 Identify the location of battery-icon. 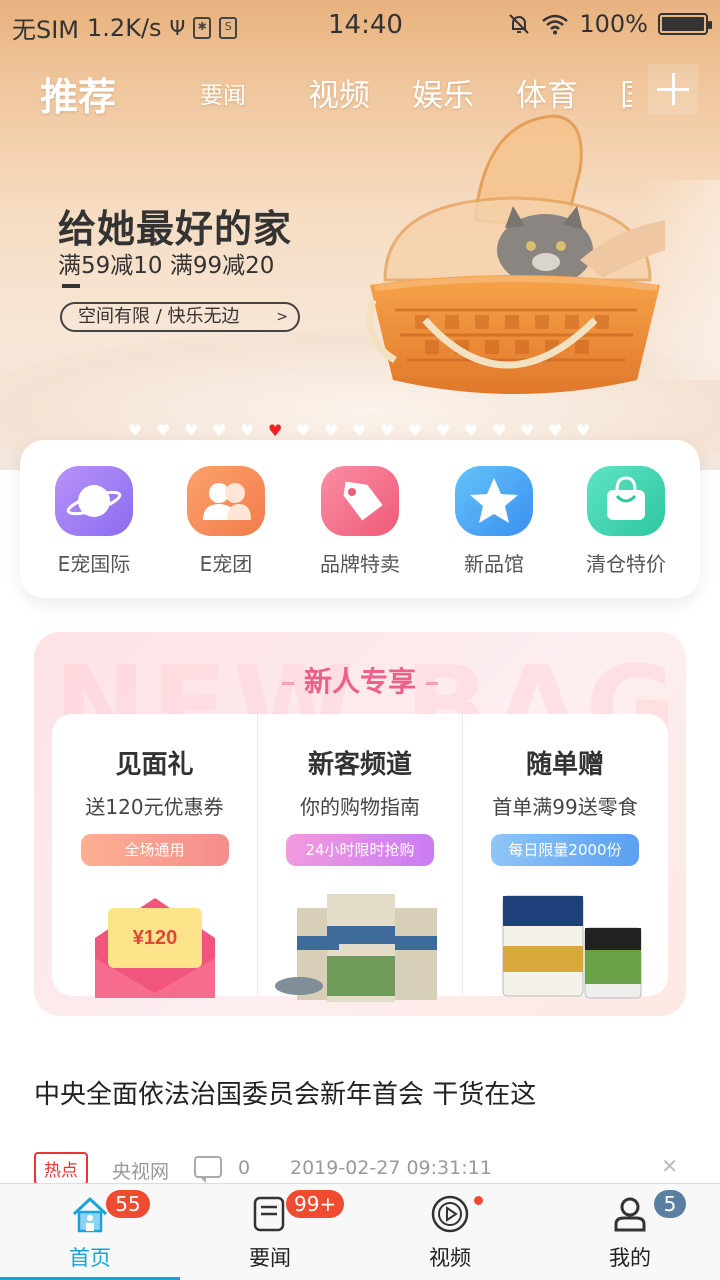
(685, 24).